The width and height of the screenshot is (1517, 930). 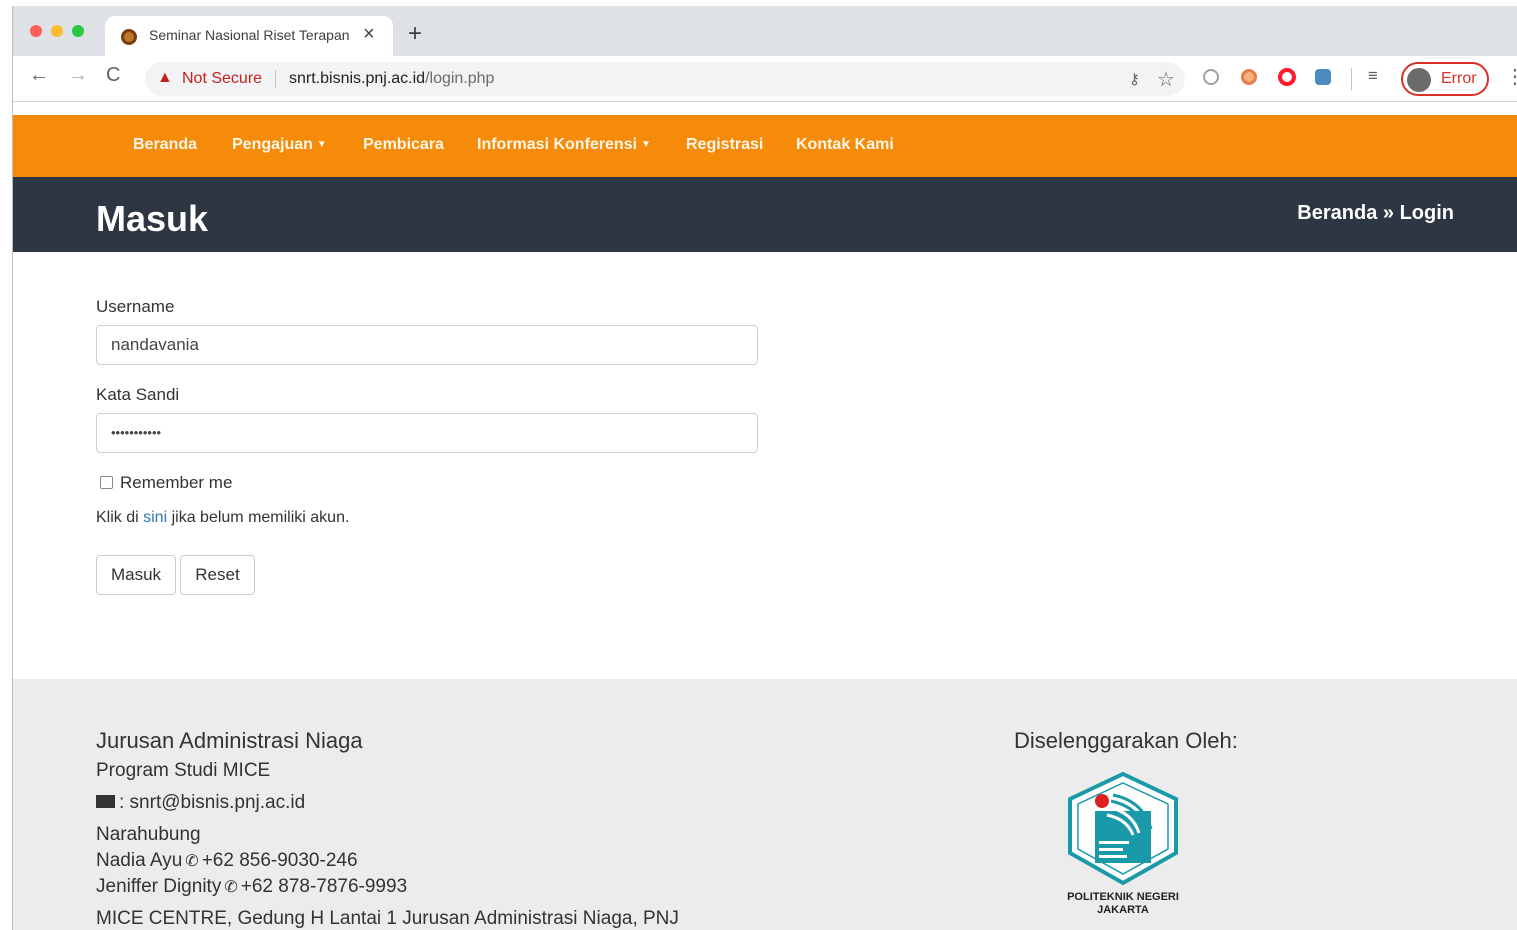 I want to click on security-status: Not Secure, so click(x=222, y=79).